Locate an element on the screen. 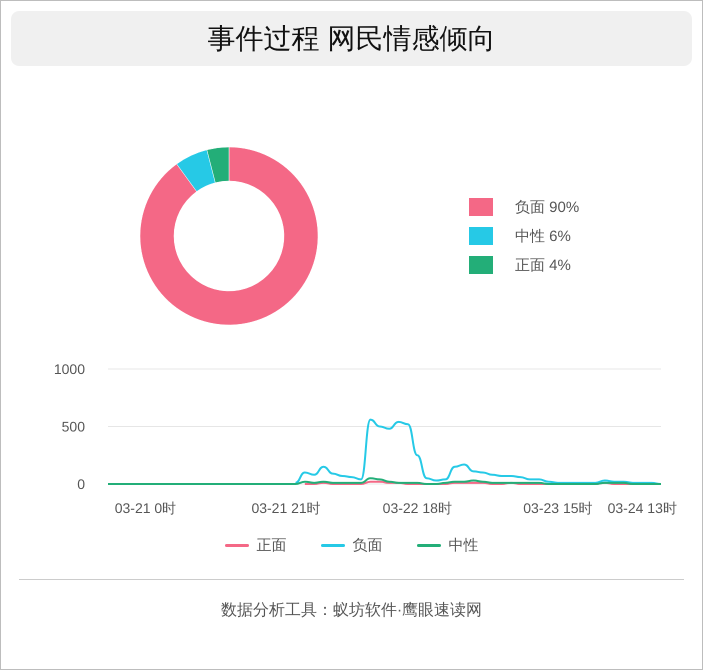 The image size is (703, 670). legend-label: 负面 is located at coordinates (367, 545).